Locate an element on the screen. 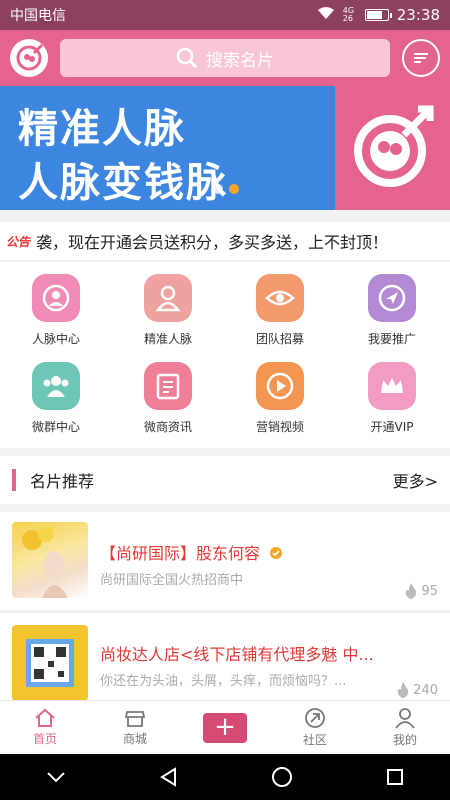  bottom-tab-bar: 首页 商城 + 社区 我的 is located at coordinates (225, 727).